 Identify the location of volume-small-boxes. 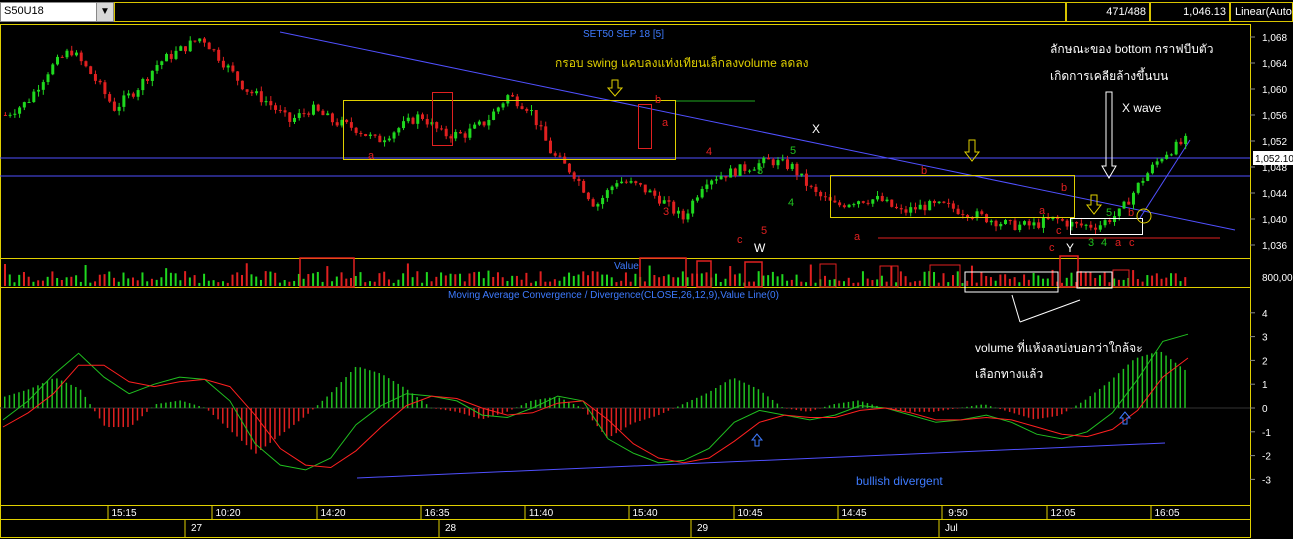
(974, 275).